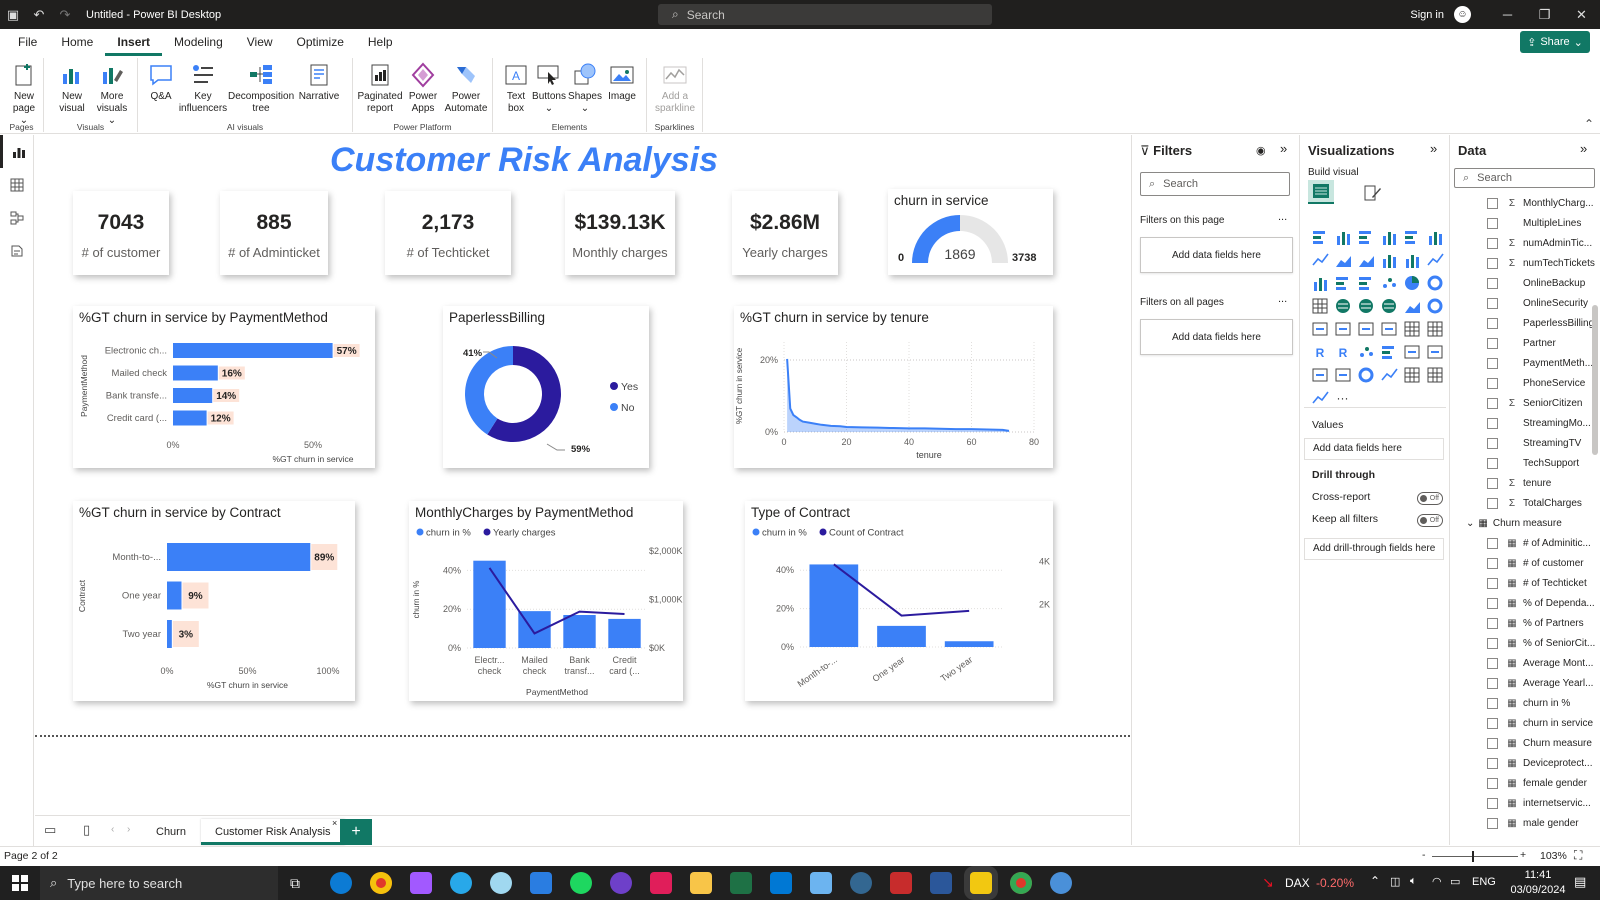 The width and height of the screenshot is (1600, 900). I want to click on menu-file: File, so click(27, 42).